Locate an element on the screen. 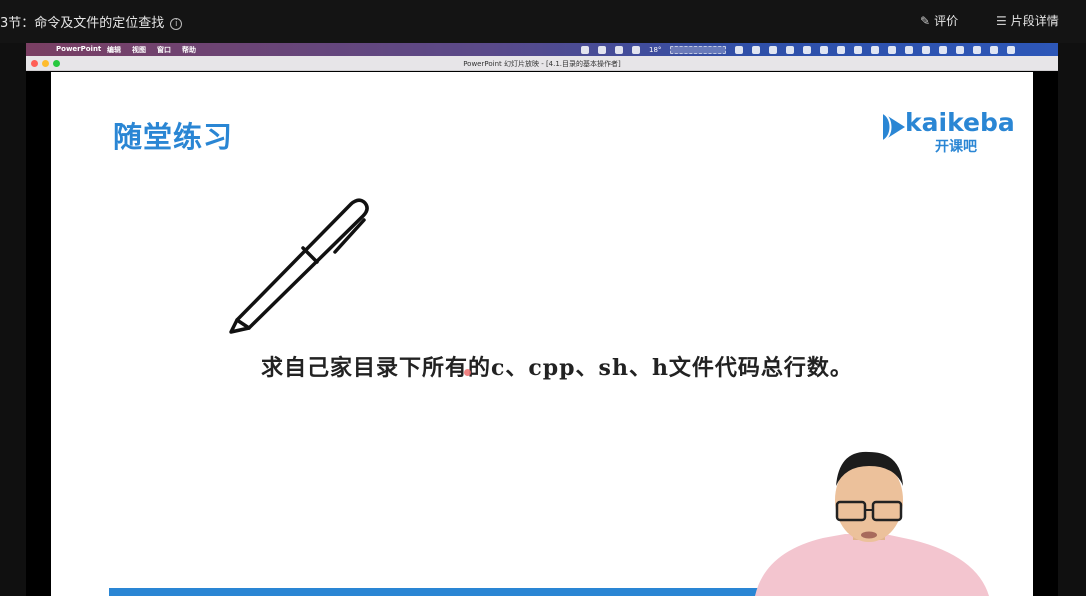  right-letterbox is located at coordinates (1072, 319).